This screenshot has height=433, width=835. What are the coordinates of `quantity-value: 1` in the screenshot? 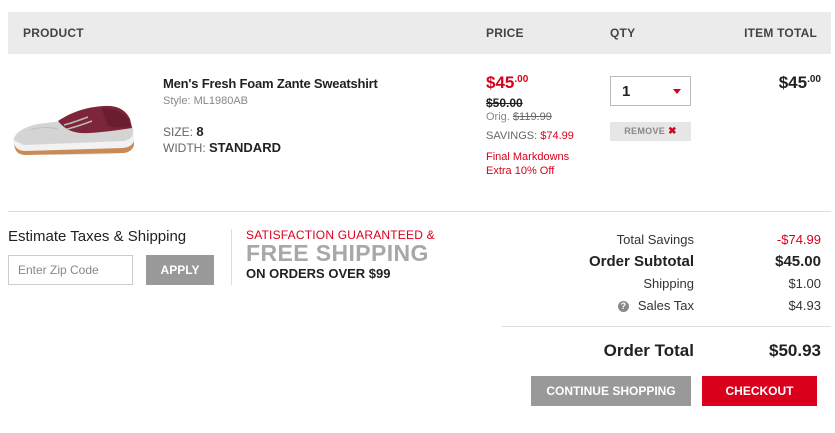 It's located at (626, 91).